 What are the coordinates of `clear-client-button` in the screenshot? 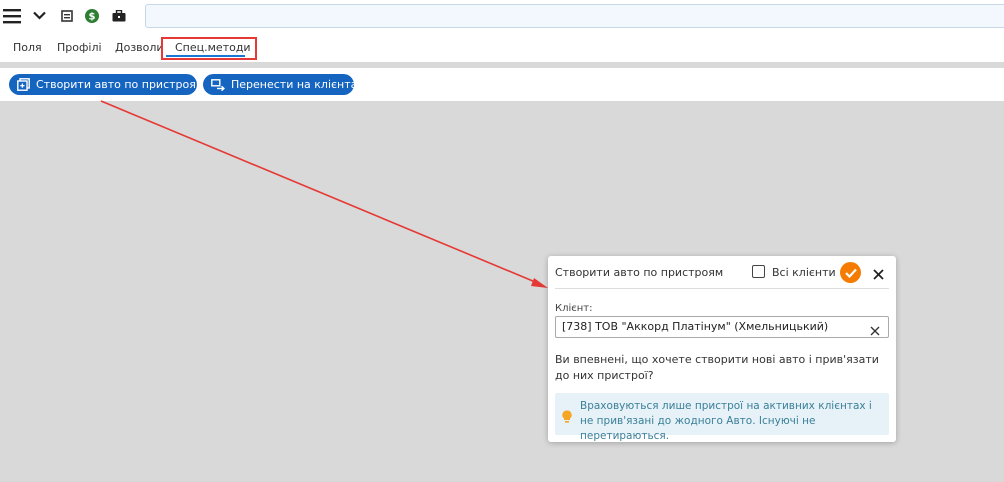 It's located at (875, 330).